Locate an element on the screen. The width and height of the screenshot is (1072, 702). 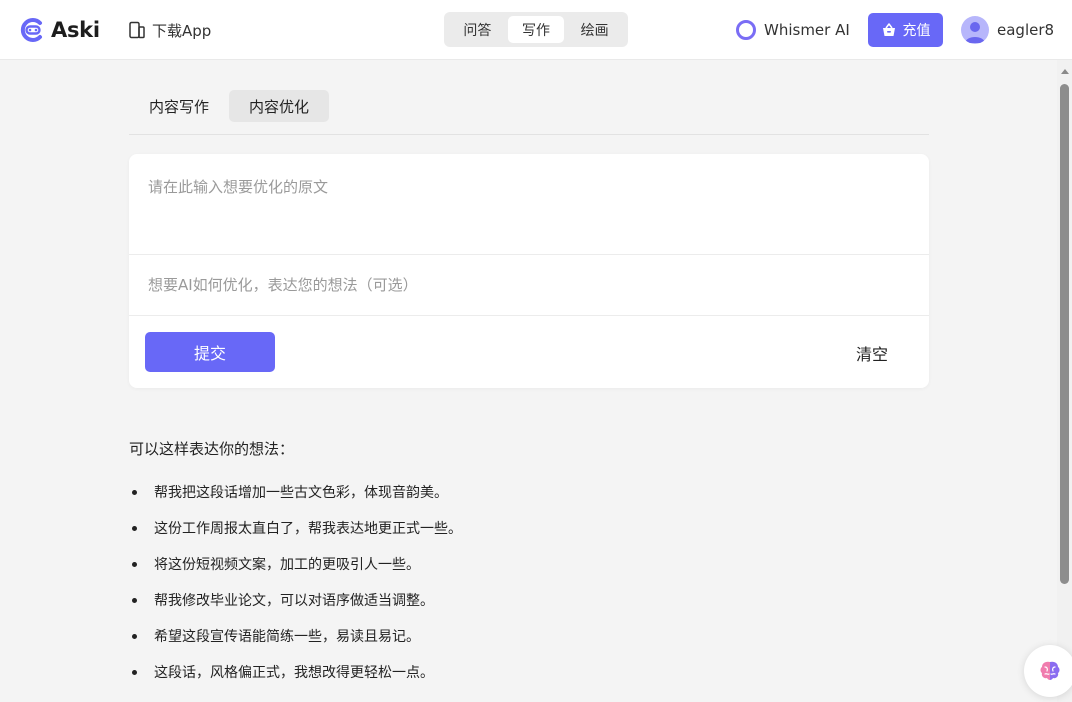
writing-sub-tabs: 内容写作 内容优化 is located at coordinates (529, 112).